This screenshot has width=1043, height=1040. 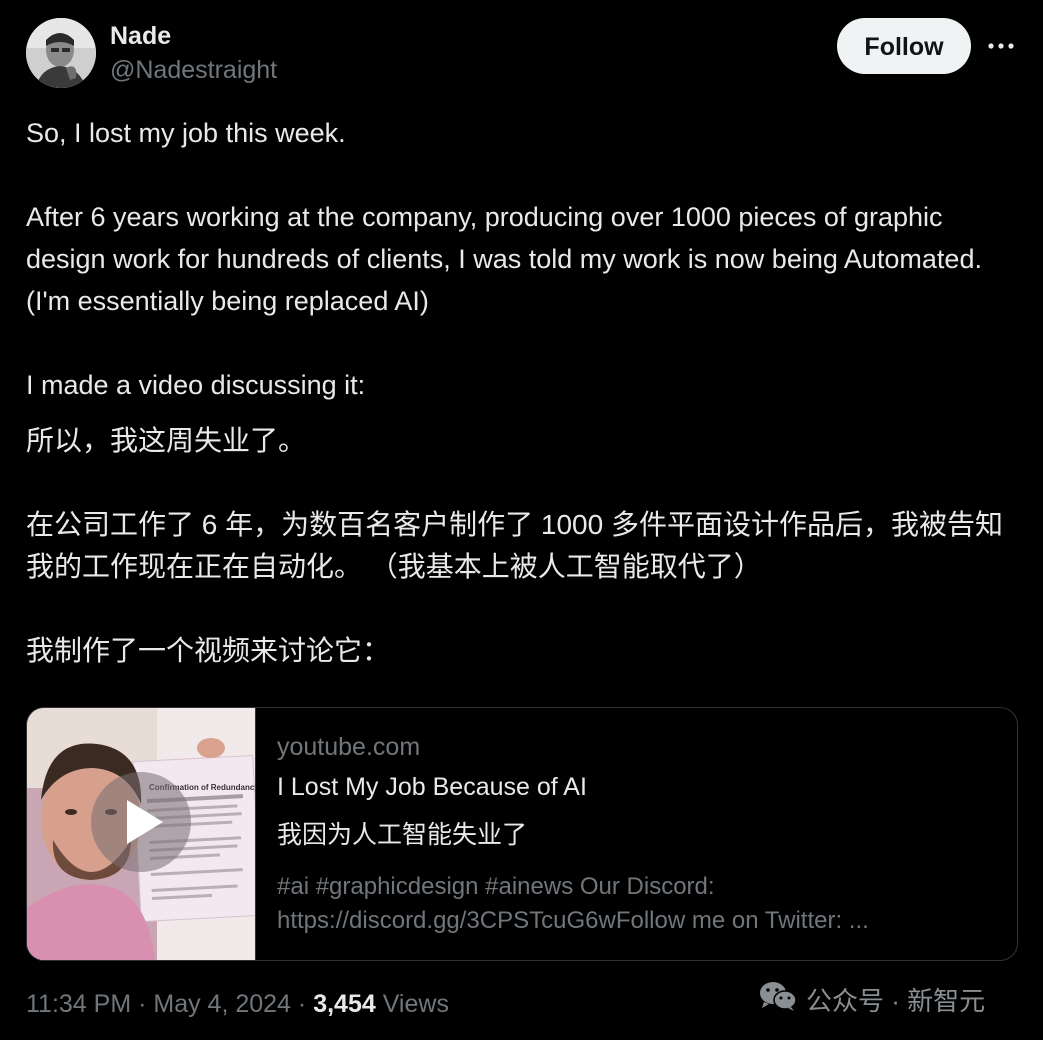 What do you see at coordinates (186, 133) in the screenshot?
I see `tweet-line: So, I lost my job this week.` at bounding box center [186, 133].